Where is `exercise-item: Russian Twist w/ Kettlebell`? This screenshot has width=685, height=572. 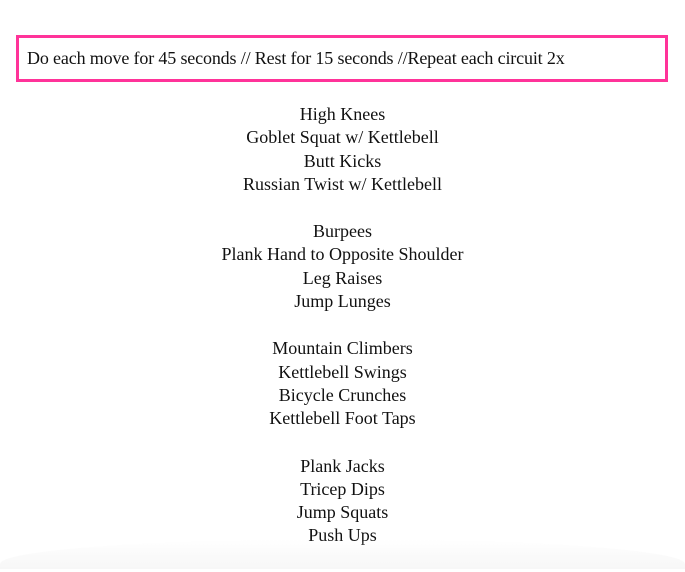 exercise-item: Russian Twist w/ Kettlebell is located at coordinates (342, 183).